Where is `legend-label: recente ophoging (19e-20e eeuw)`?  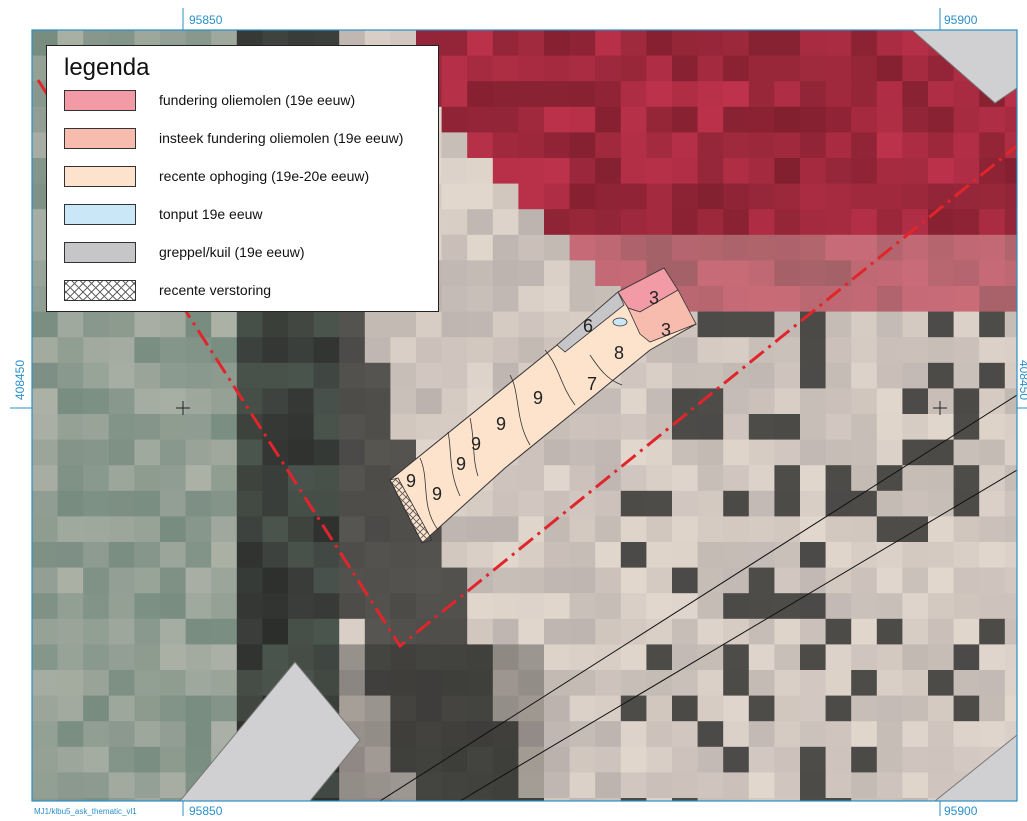 legend-label: recente ophoging (19e-20e eeuw) is located at coordinates (264, 176).